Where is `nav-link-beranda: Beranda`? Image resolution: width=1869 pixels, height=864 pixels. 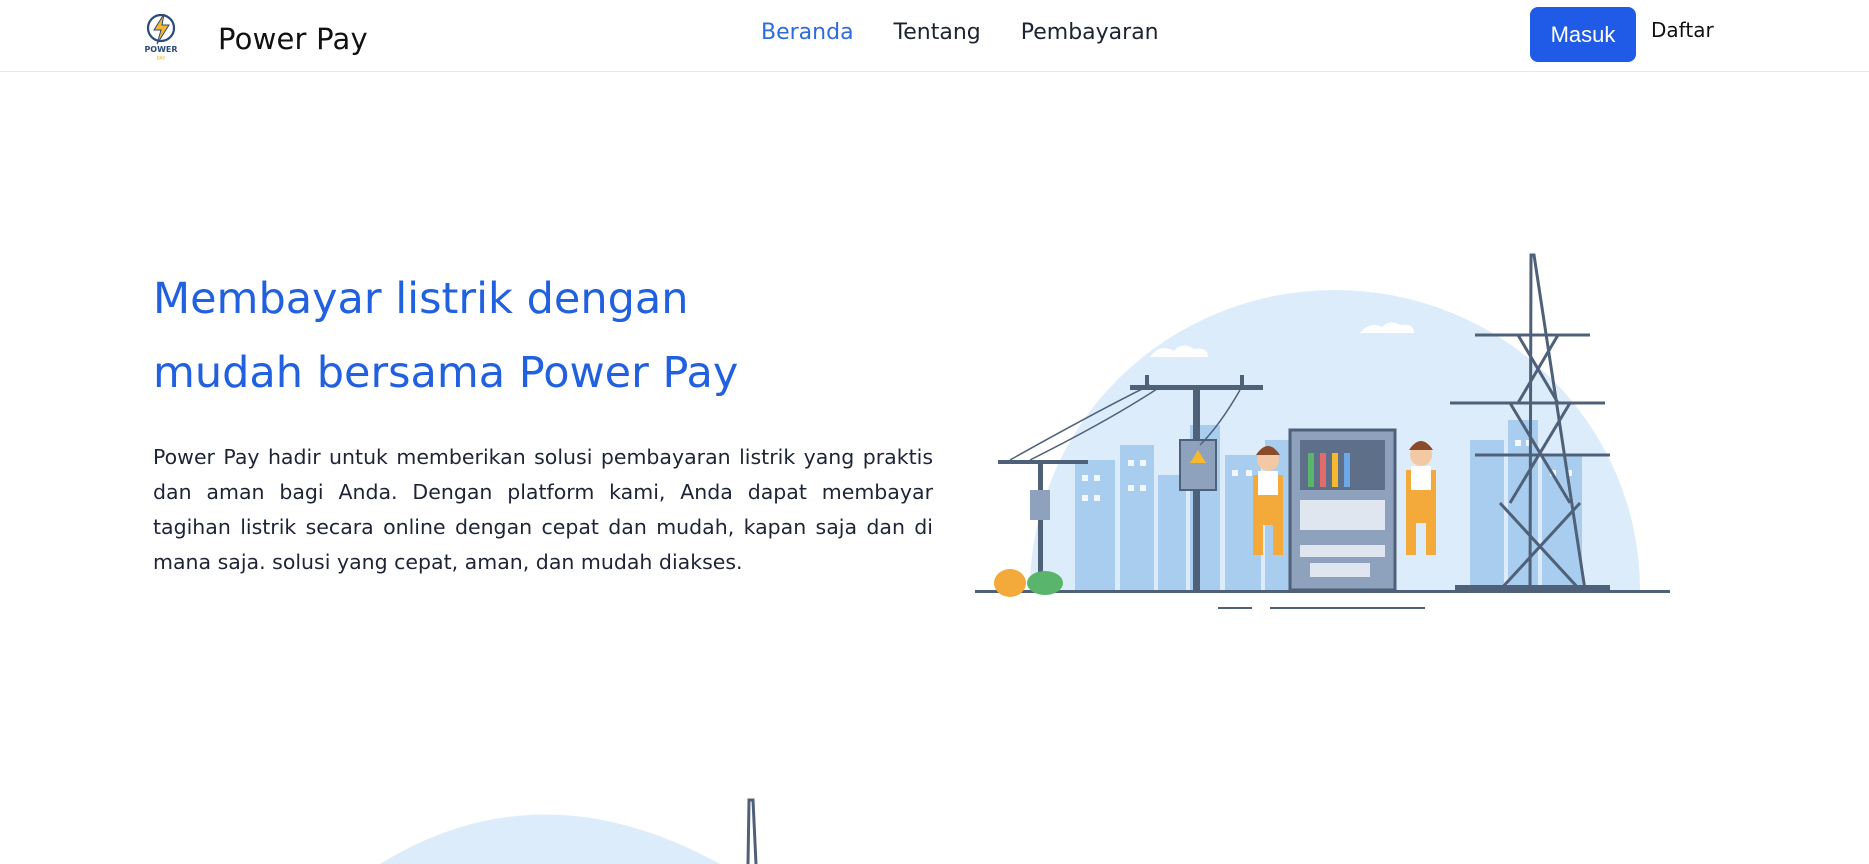 nav-link-beranda: Beranda is located at coordinates (807, 32).